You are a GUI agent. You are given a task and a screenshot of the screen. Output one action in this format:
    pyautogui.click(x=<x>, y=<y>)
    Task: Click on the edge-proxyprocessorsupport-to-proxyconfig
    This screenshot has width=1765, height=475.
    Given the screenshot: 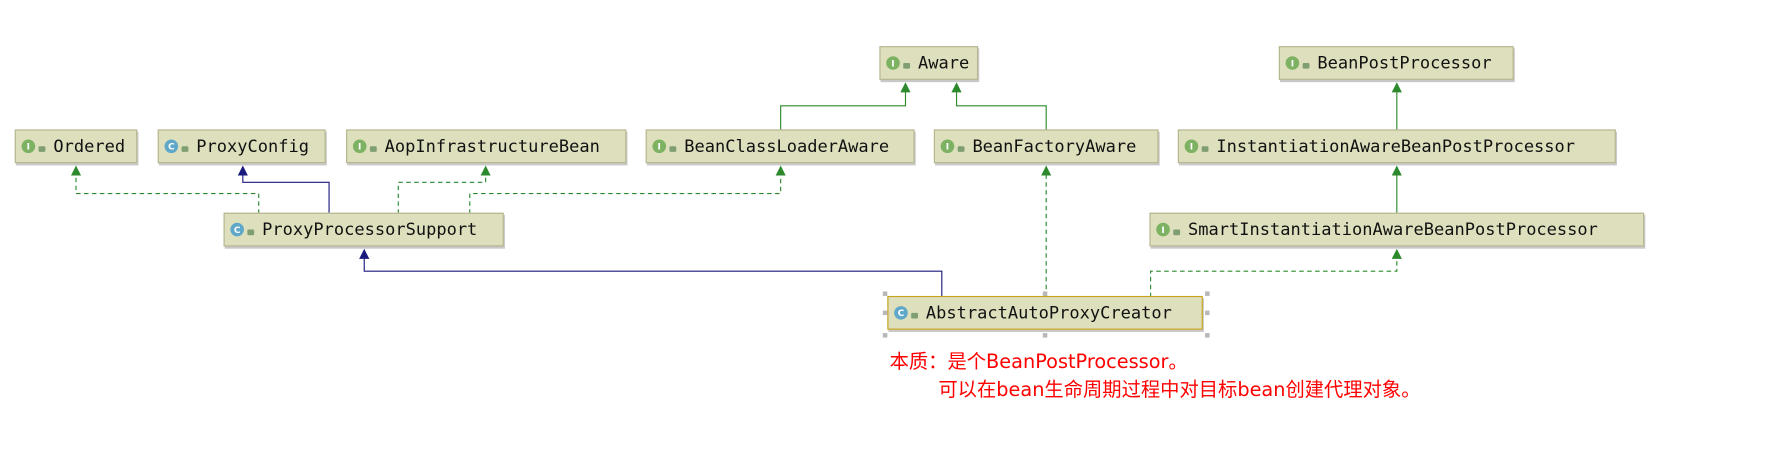 What is the action you would take?
    pyautogui.click(x=283, y=189)
    